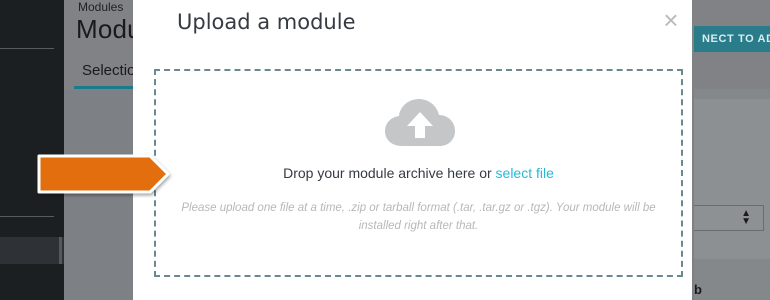 Image resolution: width=770 pixels, height=300 pixels. What do you see at coordinates (109, 29) in the screenshot?
I see `page-title: Modu` at bounding box center [109, 29].